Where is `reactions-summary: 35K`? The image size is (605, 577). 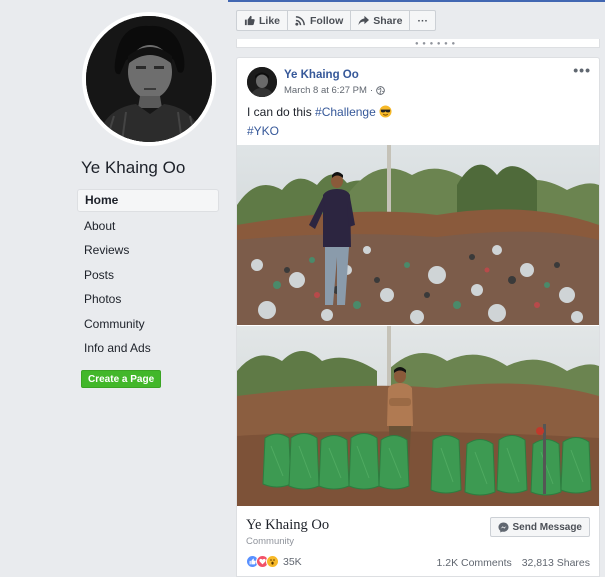 reactions-summary: 35K is located at coordinates (274, 561).